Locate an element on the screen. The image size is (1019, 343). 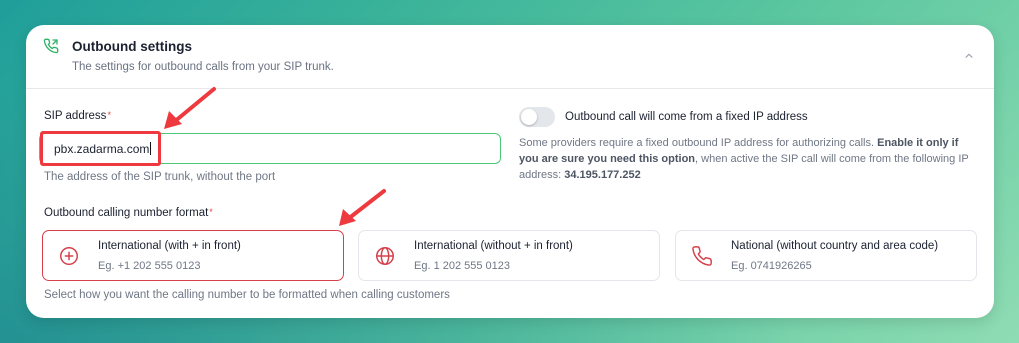
number-format-label: Outbound calling number format* is located at coordinates (128, 213).